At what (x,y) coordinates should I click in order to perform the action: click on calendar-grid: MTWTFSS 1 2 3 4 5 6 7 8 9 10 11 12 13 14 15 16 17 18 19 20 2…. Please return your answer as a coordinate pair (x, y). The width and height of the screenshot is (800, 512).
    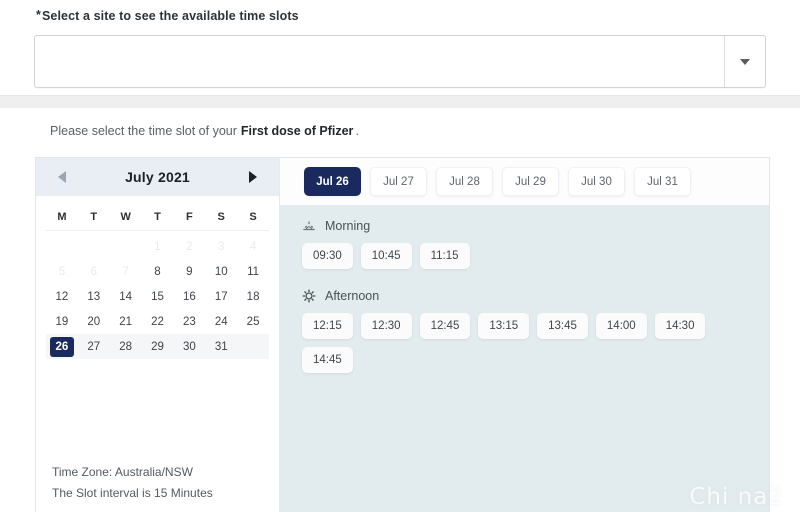
    Looking at the image, I should click on (157, 277).